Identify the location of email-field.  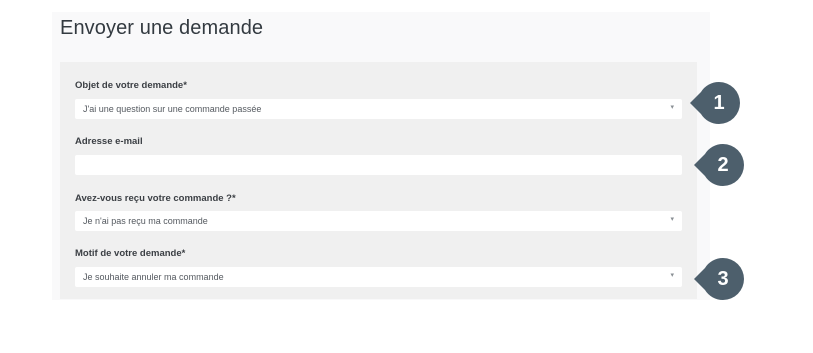
(378, 165).